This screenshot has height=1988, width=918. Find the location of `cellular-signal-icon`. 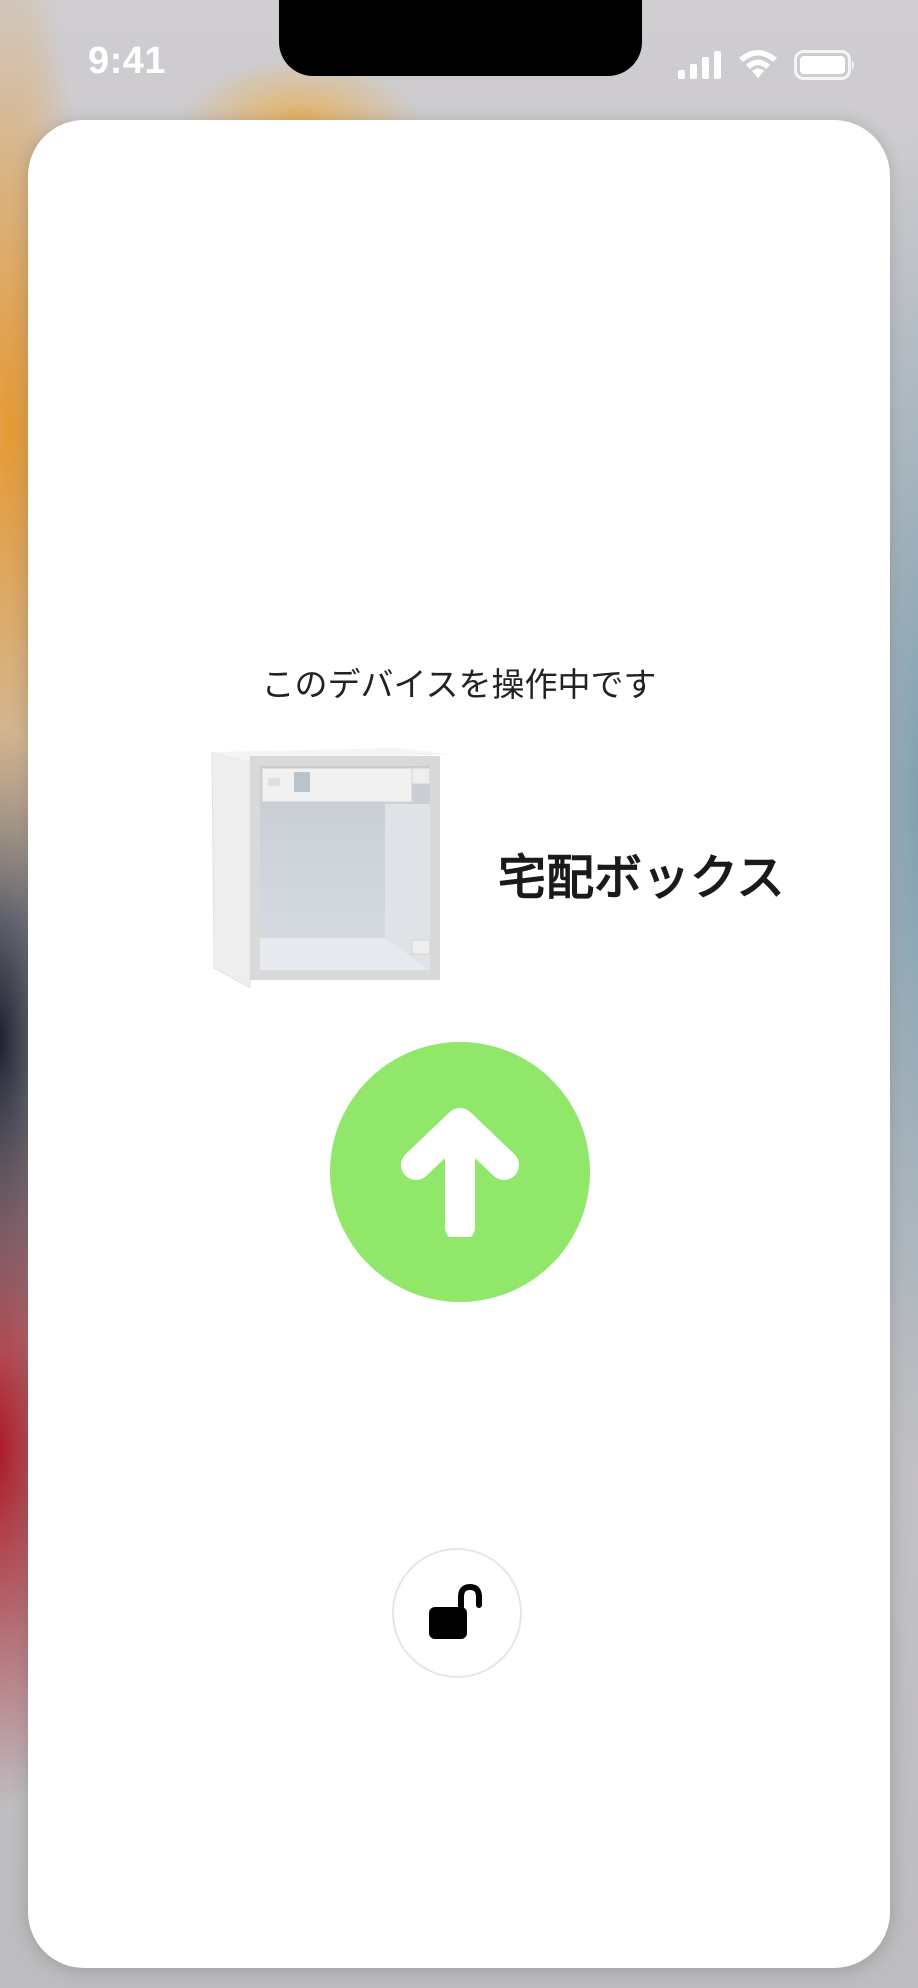

cellular-signal-icon is located at coordinates (699, 65).